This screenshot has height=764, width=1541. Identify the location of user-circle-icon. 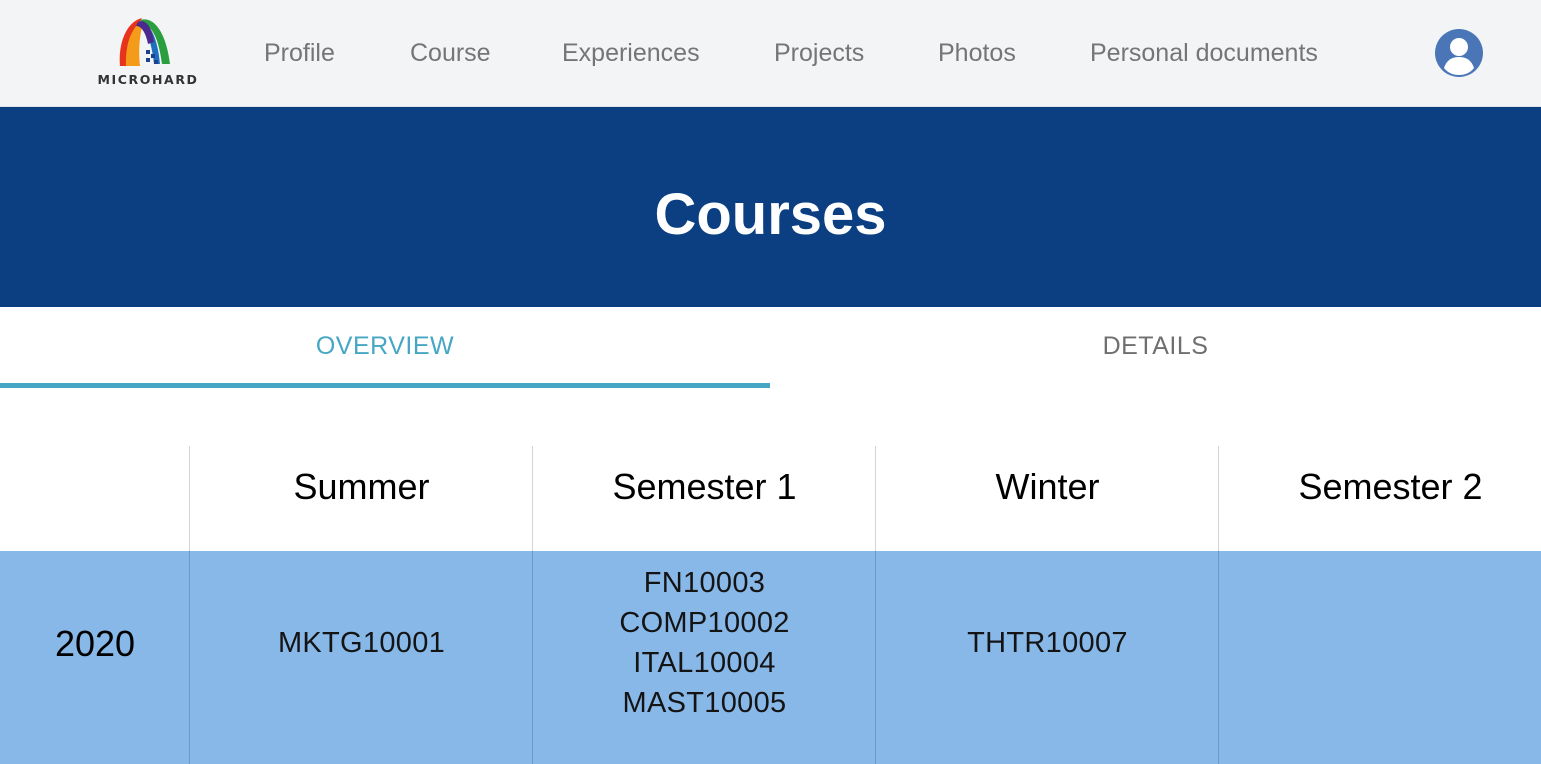
(1459, 53).